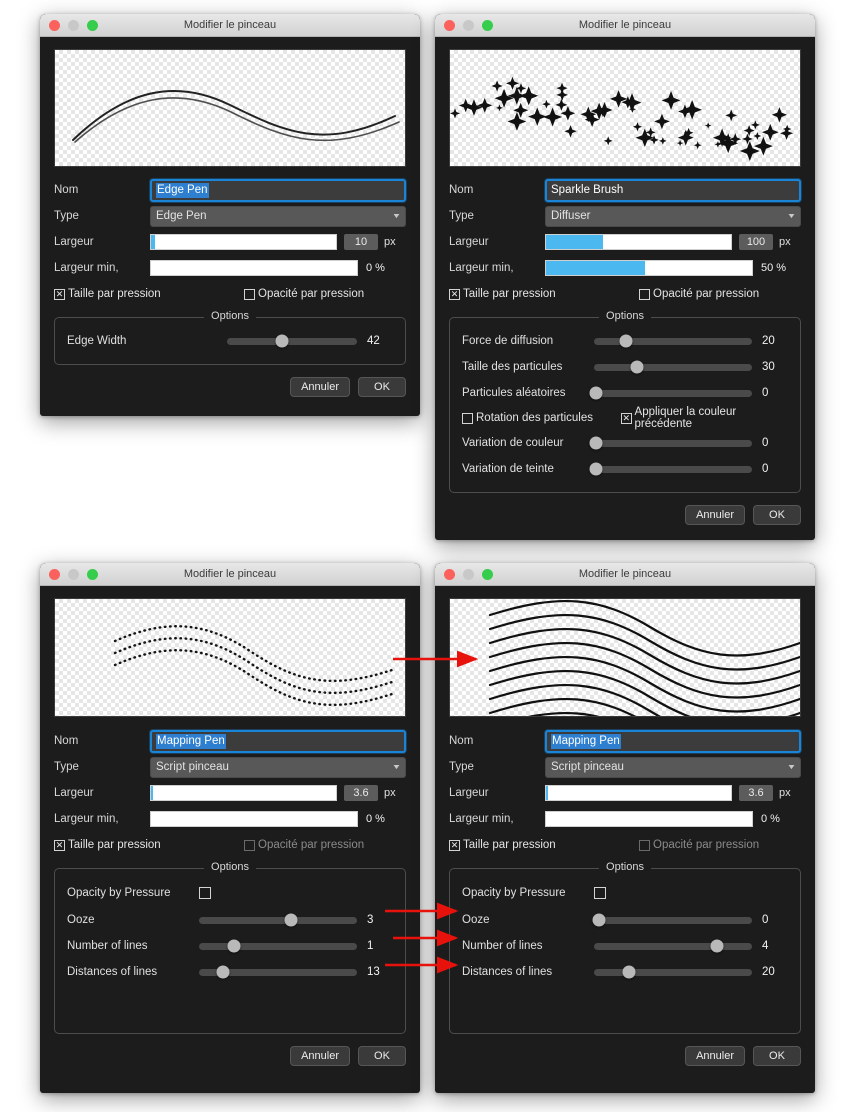 The image size is (850, 1112). I want to click on row-name: Nom Sparkle Brush, so click(625, 190).